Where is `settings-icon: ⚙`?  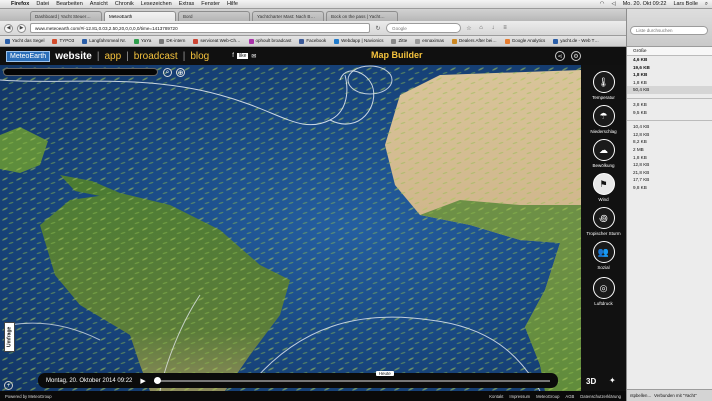 settings-icon: ⚙ is located at coordinates (576, 56).